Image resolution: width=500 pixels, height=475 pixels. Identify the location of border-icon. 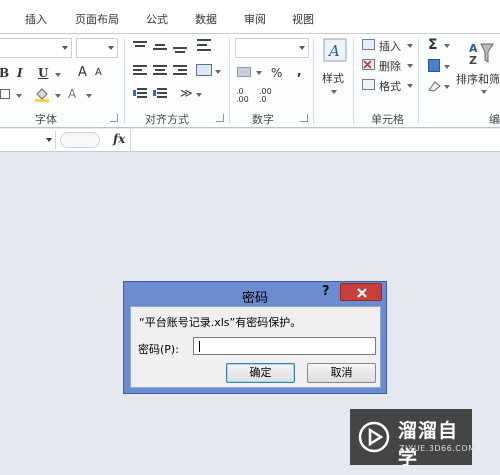
(5, 94).